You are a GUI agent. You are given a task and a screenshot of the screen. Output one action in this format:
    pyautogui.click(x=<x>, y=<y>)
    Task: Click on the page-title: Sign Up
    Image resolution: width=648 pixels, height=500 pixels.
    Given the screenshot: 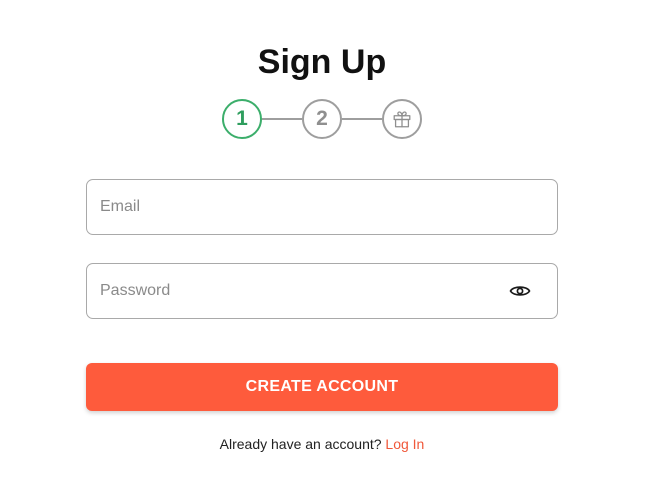 What is the action you would take?
    pyautogui.click(x=322, y=62)
    